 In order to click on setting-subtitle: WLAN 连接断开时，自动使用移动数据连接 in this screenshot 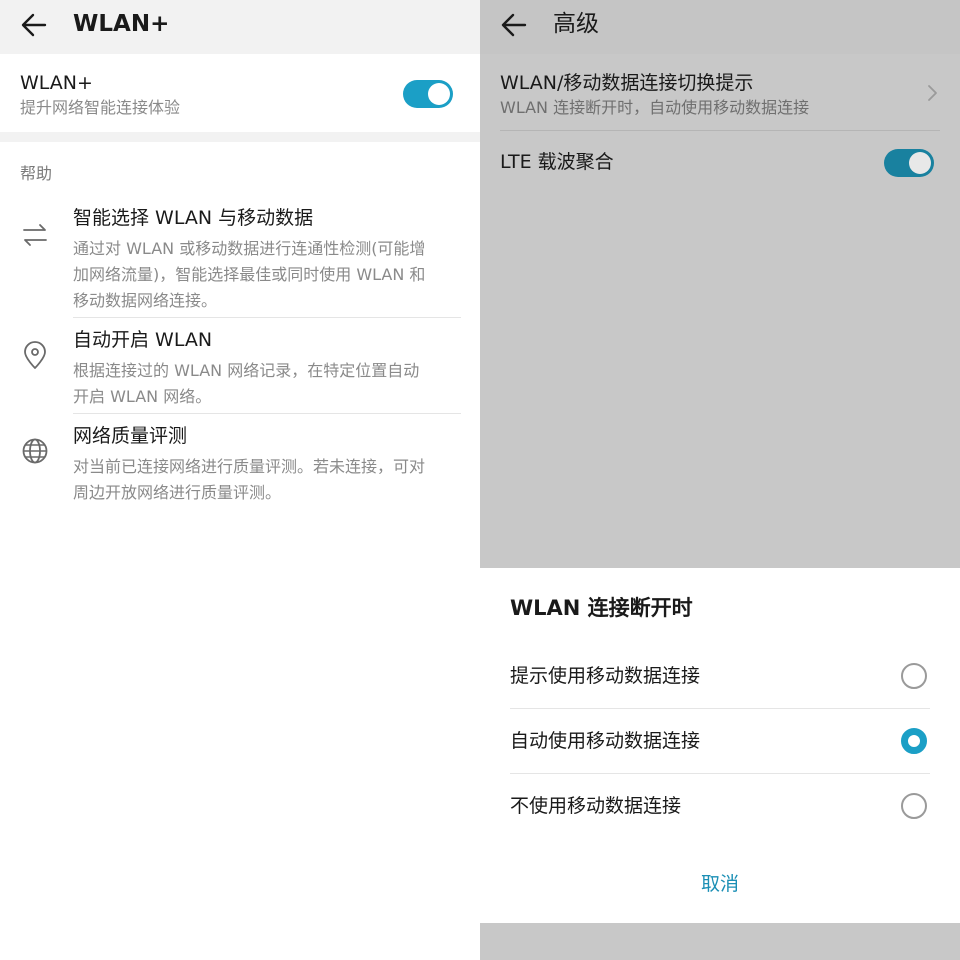, I will do `click(655, 107)`.